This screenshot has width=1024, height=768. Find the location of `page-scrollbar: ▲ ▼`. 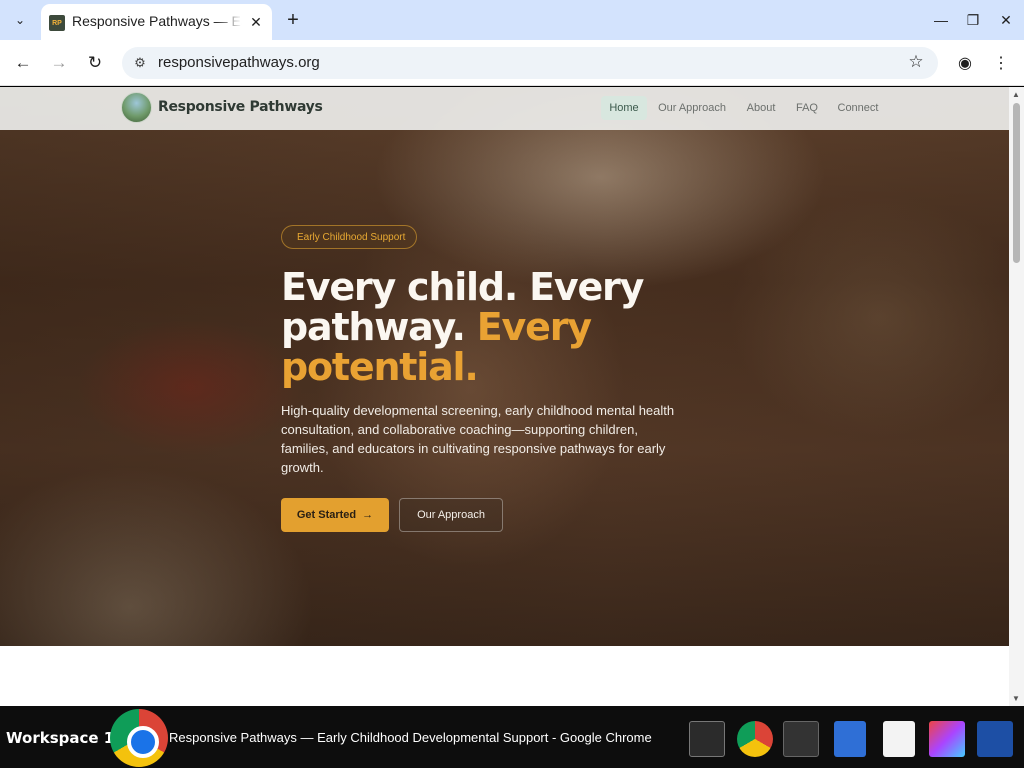

page-scrollbar: ▲ ▼ is located at coordinates (1016, 396).